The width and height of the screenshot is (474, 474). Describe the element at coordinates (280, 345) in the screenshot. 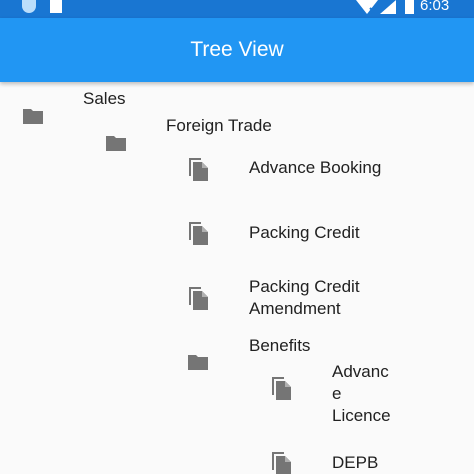

I see `tree-node-label: Benefits` at that location.